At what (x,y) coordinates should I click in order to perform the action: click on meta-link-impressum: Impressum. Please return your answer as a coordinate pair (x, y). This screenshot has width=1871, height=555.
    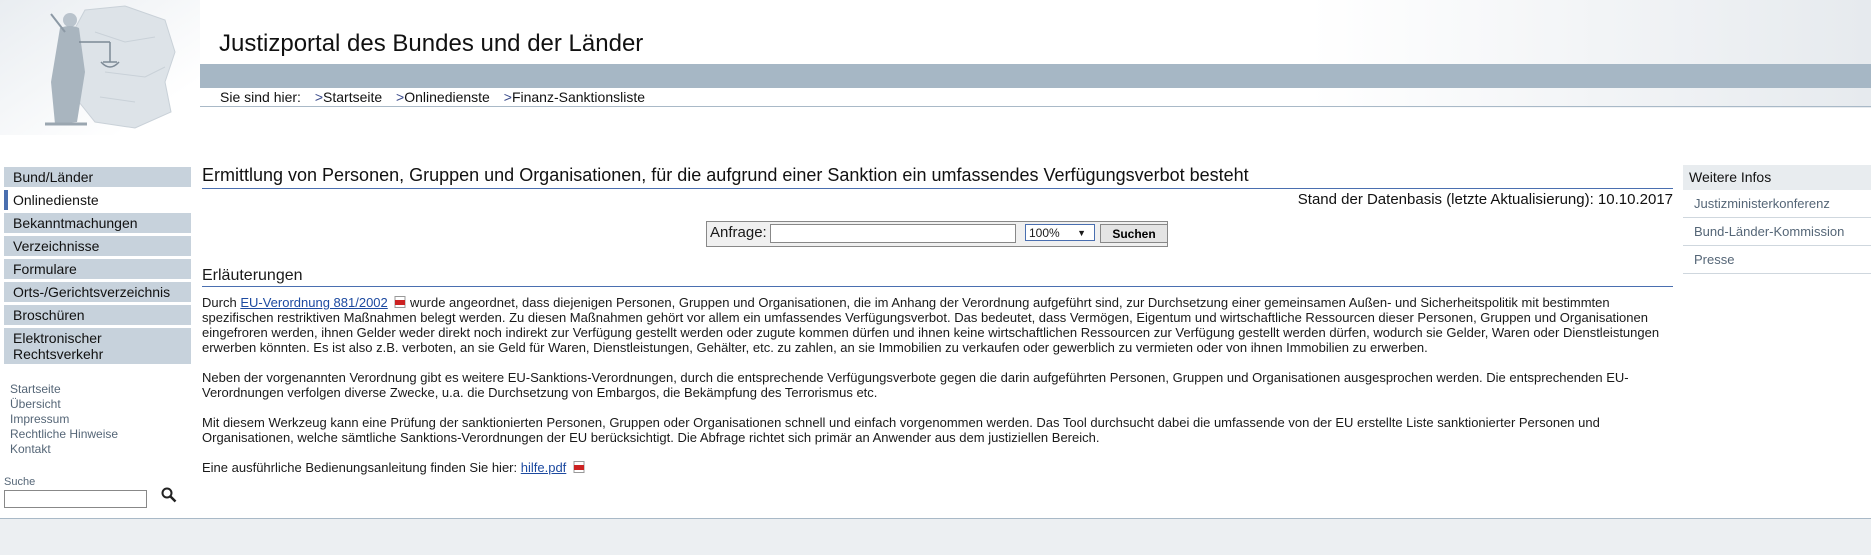
    Looking at the image, I should click on (64, 419).